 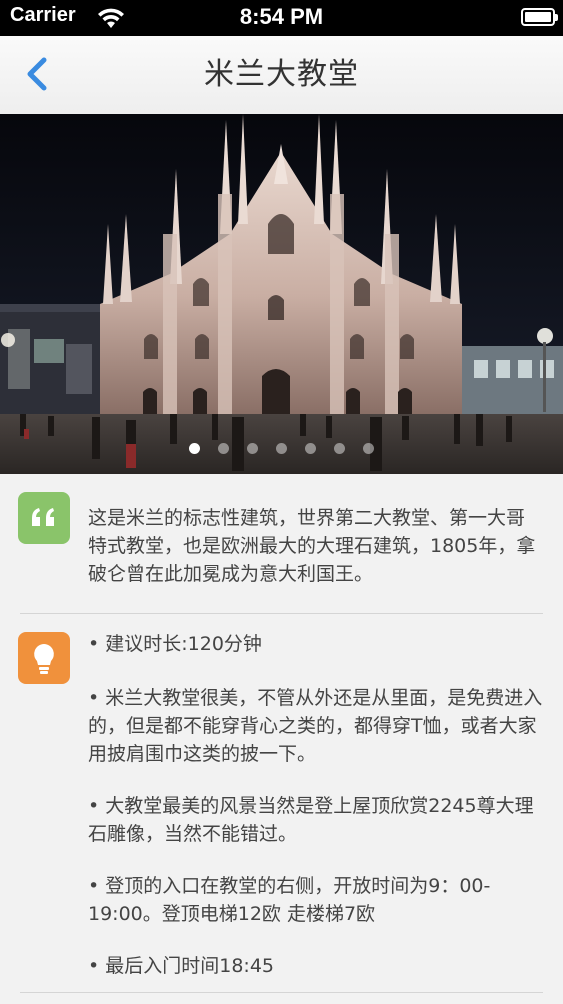 What do you see at coordinates (181, 966) in the screenshot?
I see `tip-item: • 最后入门时间18:45` at bounding box center [181, 966].